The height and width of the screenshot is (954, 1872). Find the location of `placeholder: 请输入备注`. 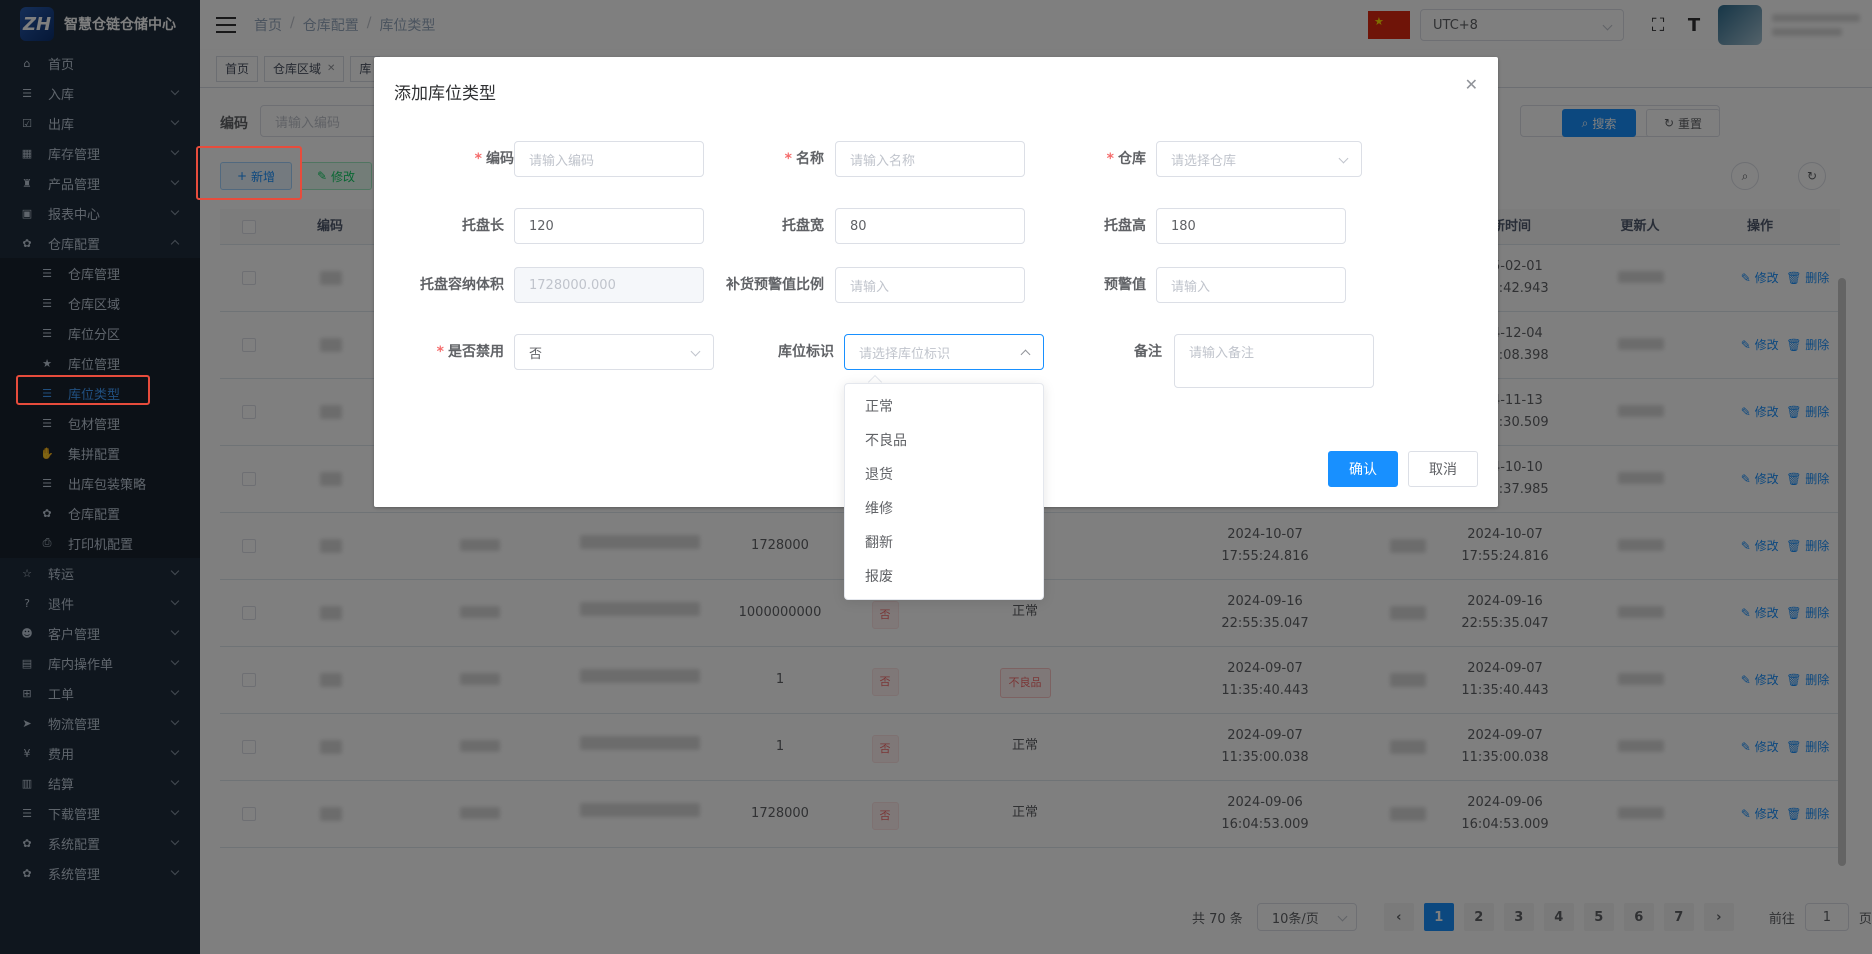

placeholder: 请输入备注 is located at coordinates (1222, 353).